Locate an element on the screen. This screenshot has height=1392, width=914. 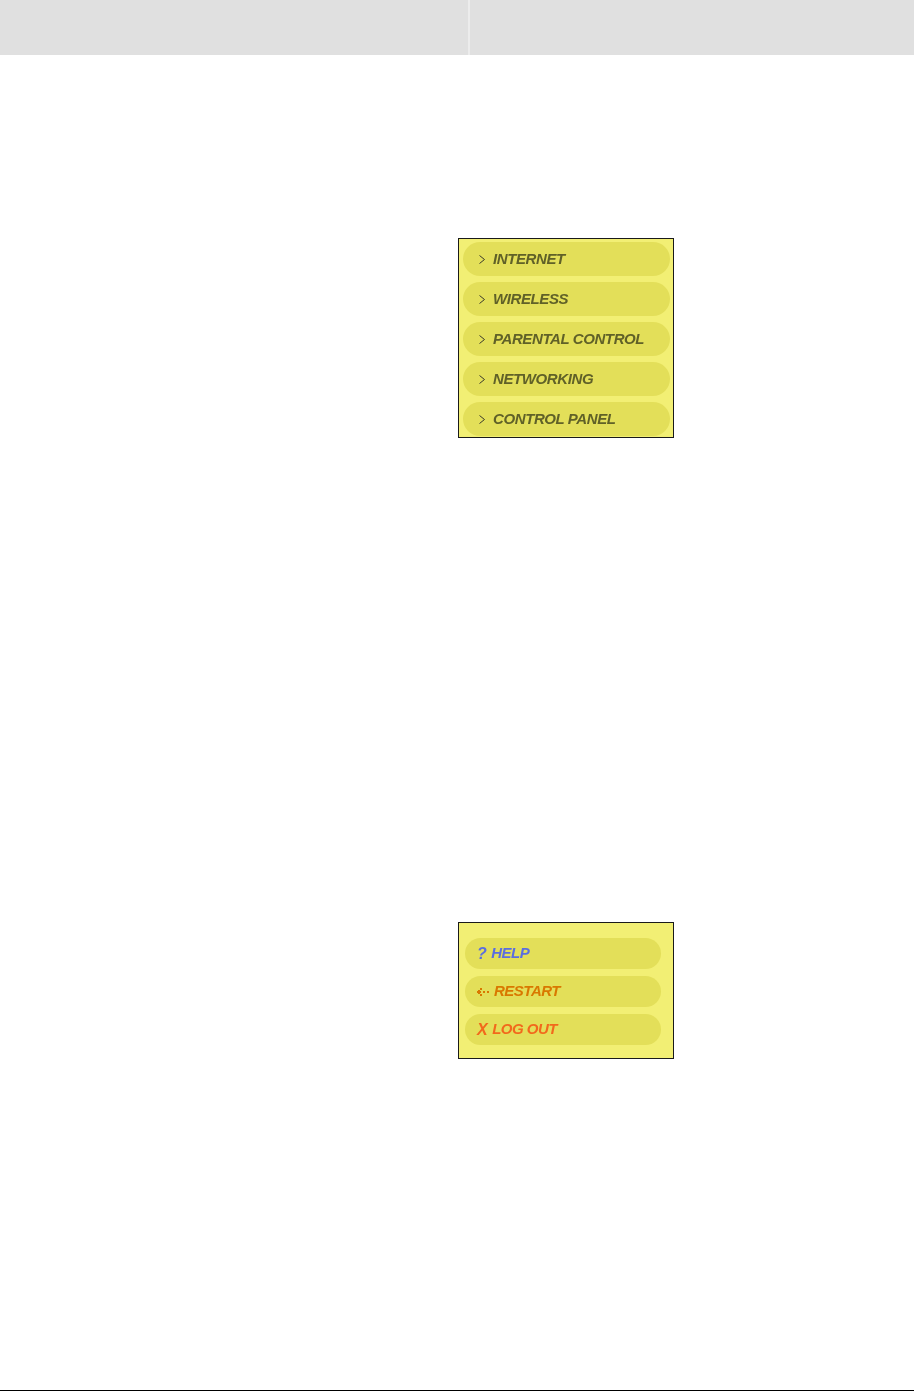
menu-item: NETWORKING is located at coordinates (566, 379).